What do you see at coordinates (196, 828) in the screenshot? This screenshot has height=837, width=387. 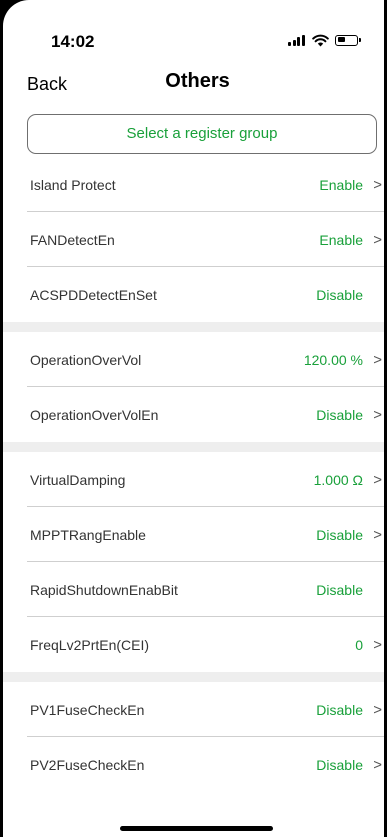 I see `home-indicator` at bounding box center [196, 828].